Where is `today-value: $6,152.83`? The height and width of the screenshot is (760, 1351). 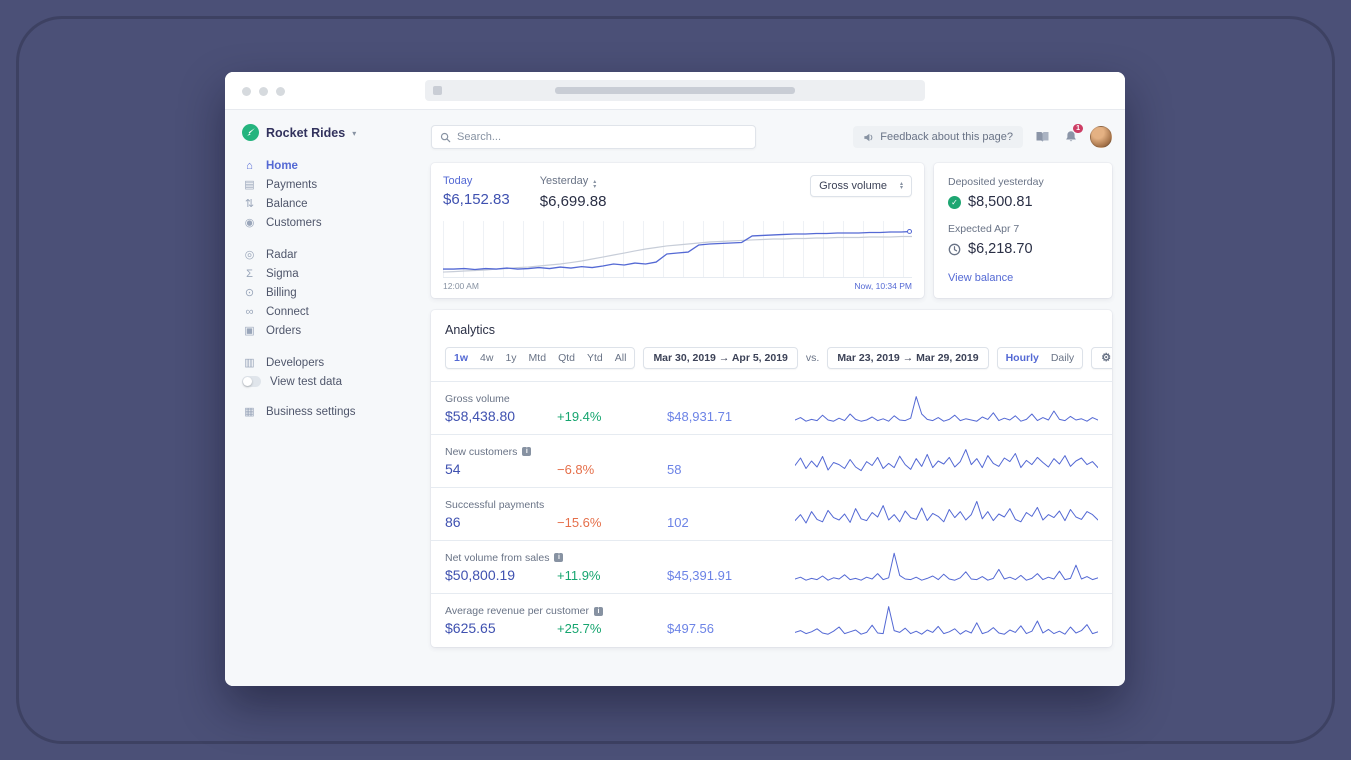 today-value: $6,152.83 is located at coordinates (476, 199).